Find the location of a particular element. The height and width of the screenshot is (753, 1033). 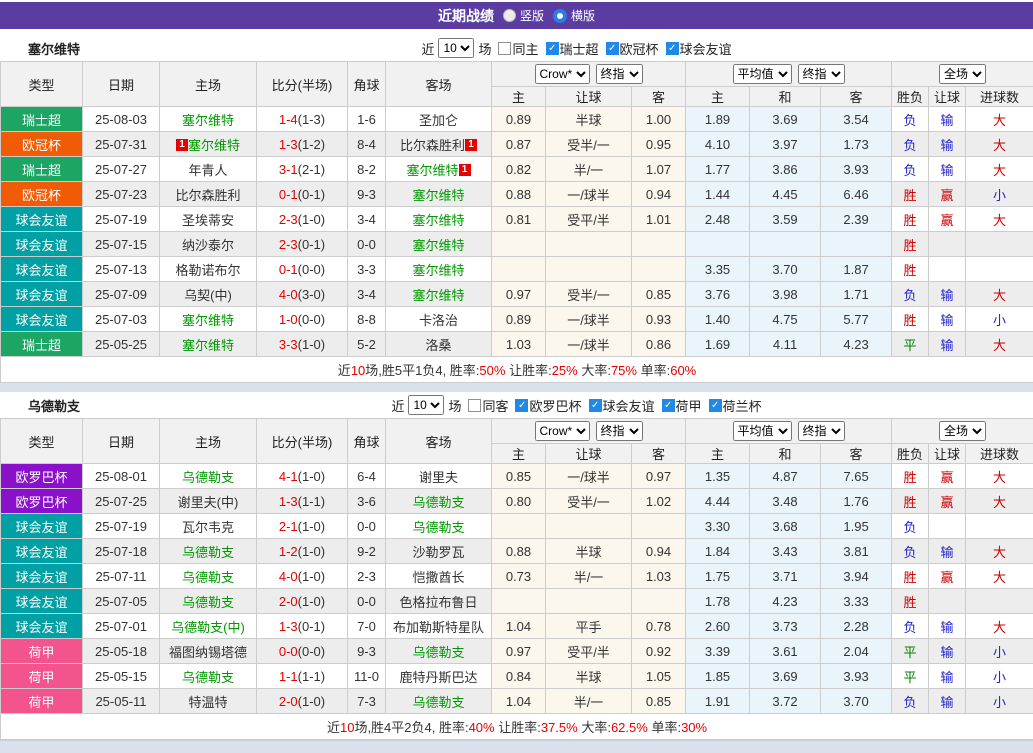

subheader-7: 让球 is located at coordinates (947, 97).